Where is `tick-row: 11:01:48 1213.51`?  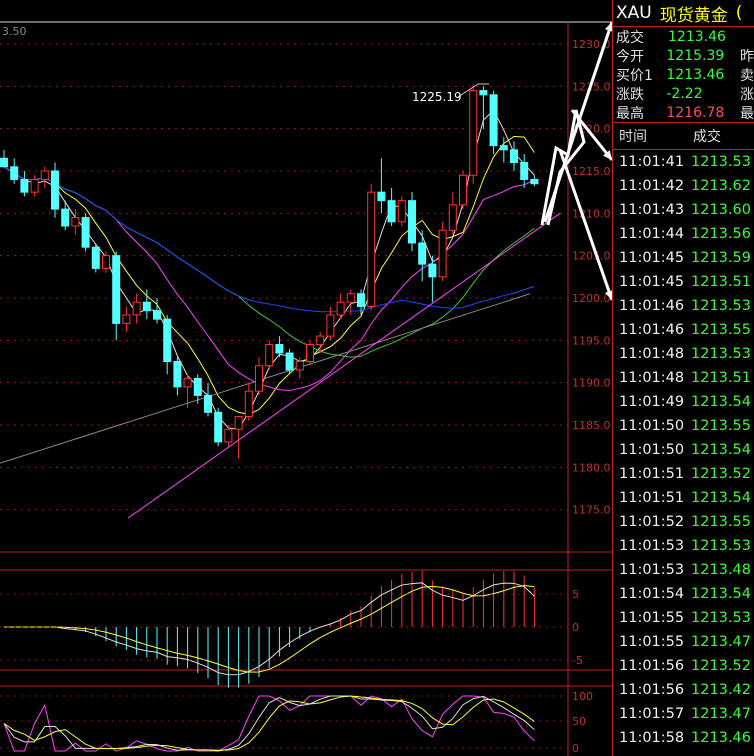 tick-row: 11:01:48 1213.51 is located at coordinates (683, 378).